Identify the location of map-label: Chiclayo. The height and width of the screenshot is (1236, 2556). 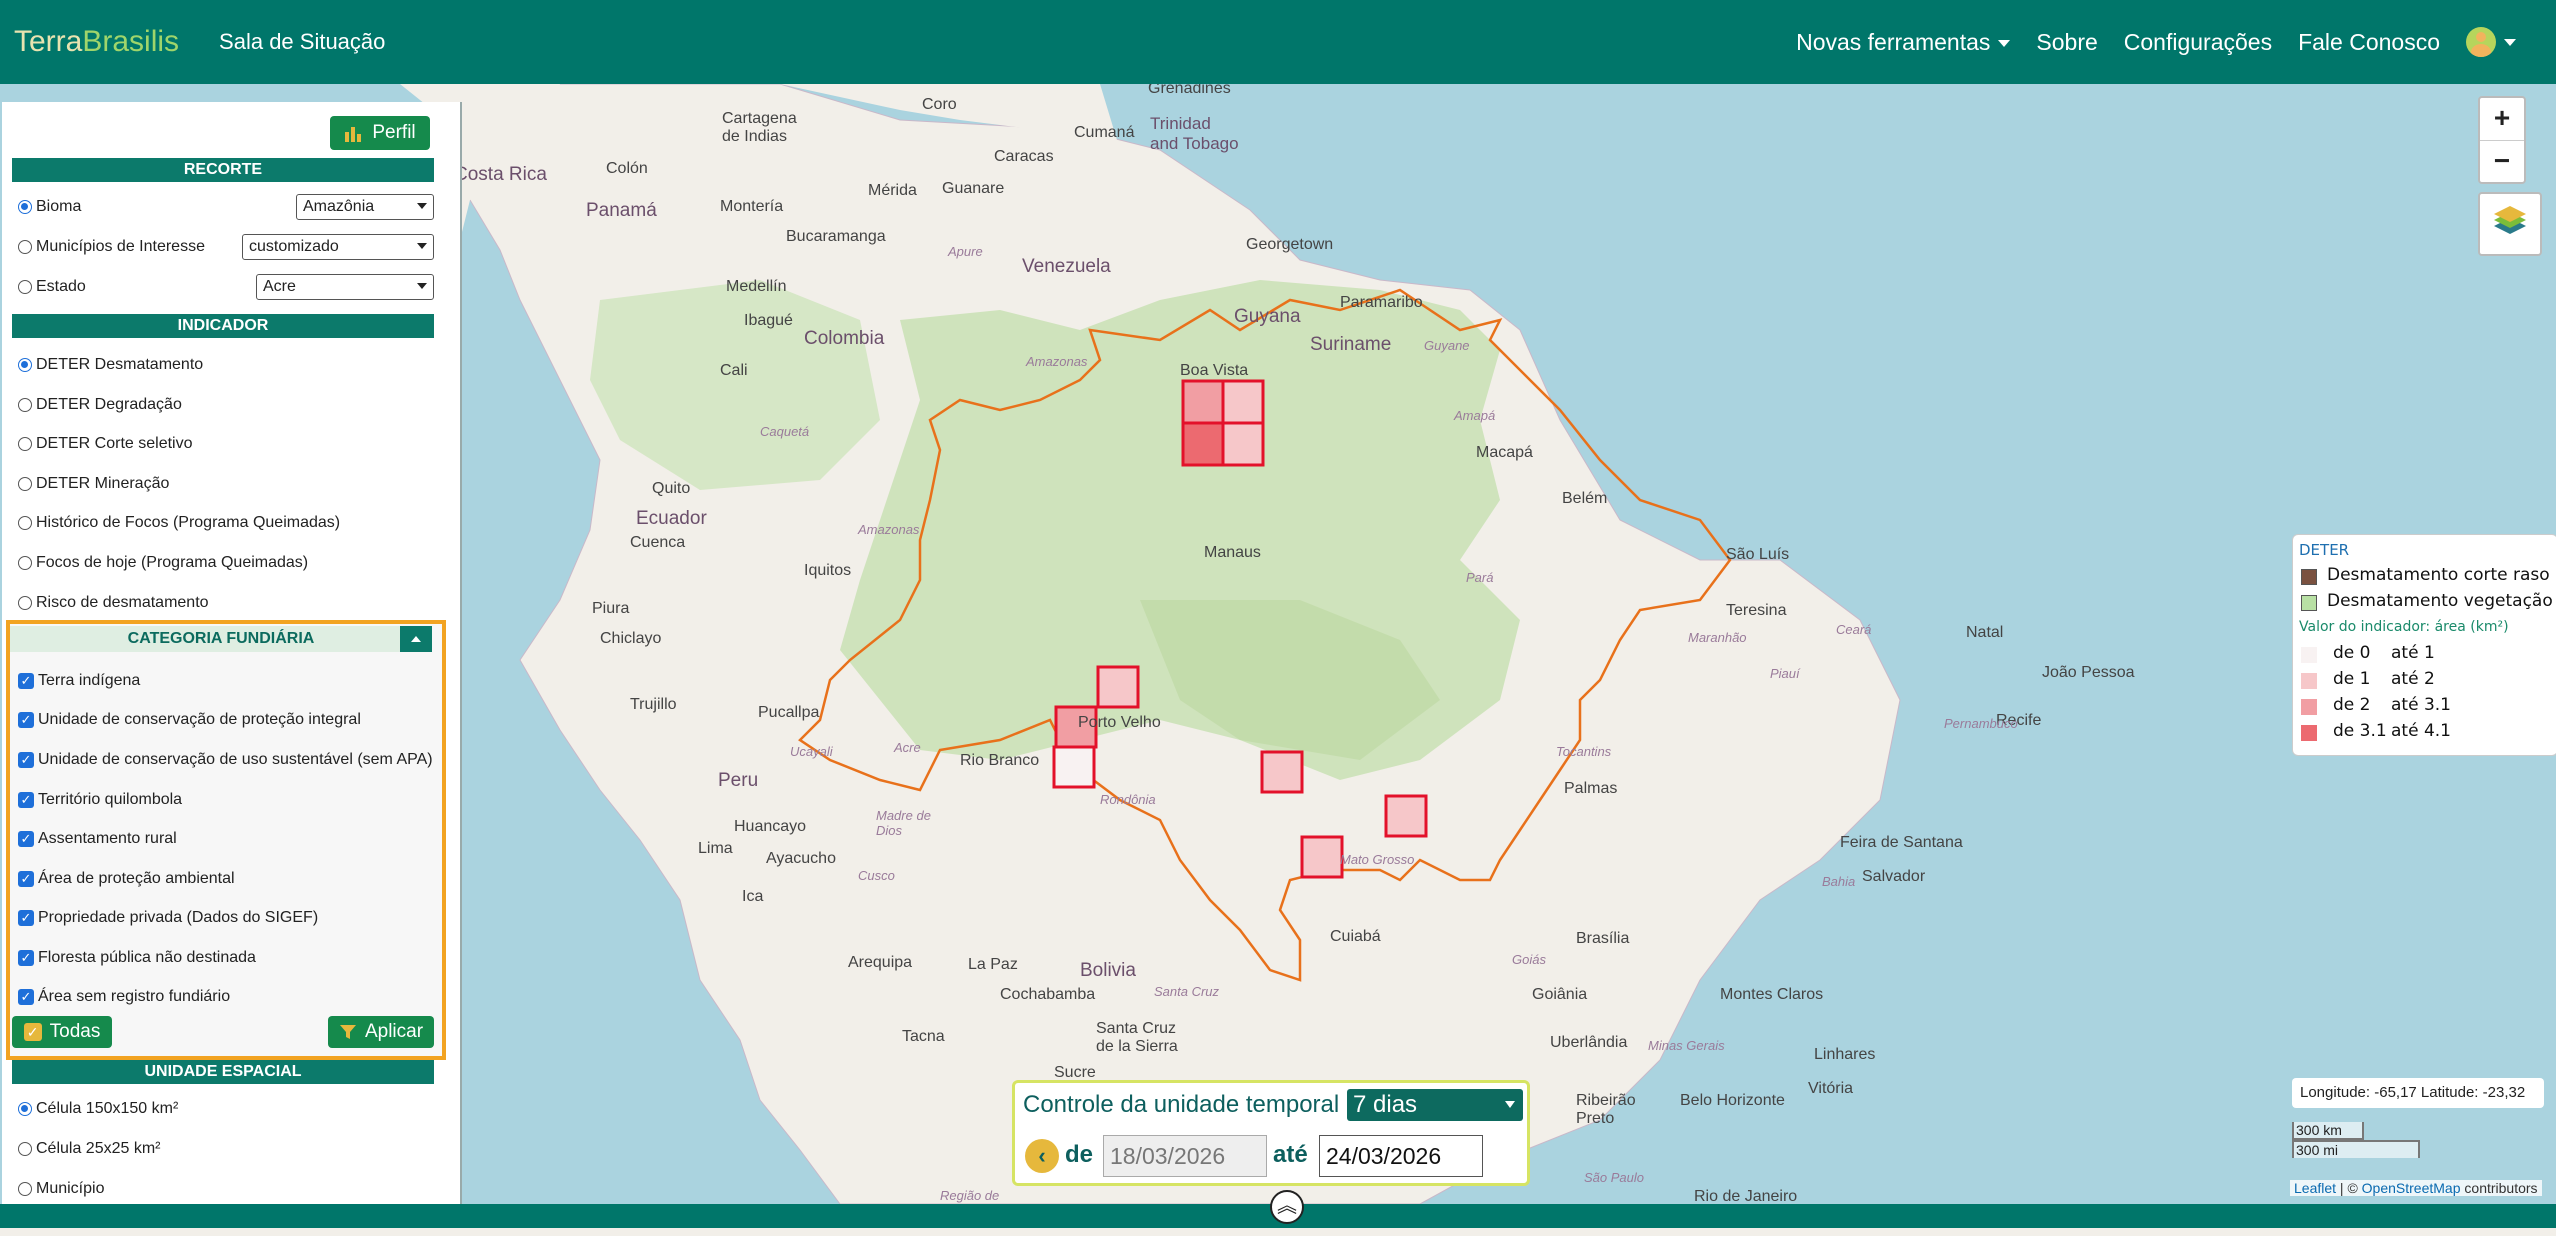
(631, 638).